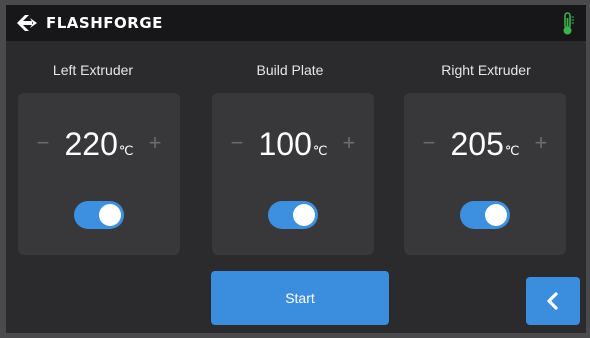  I want to click on build-plate-toggle, so click(293, 215).